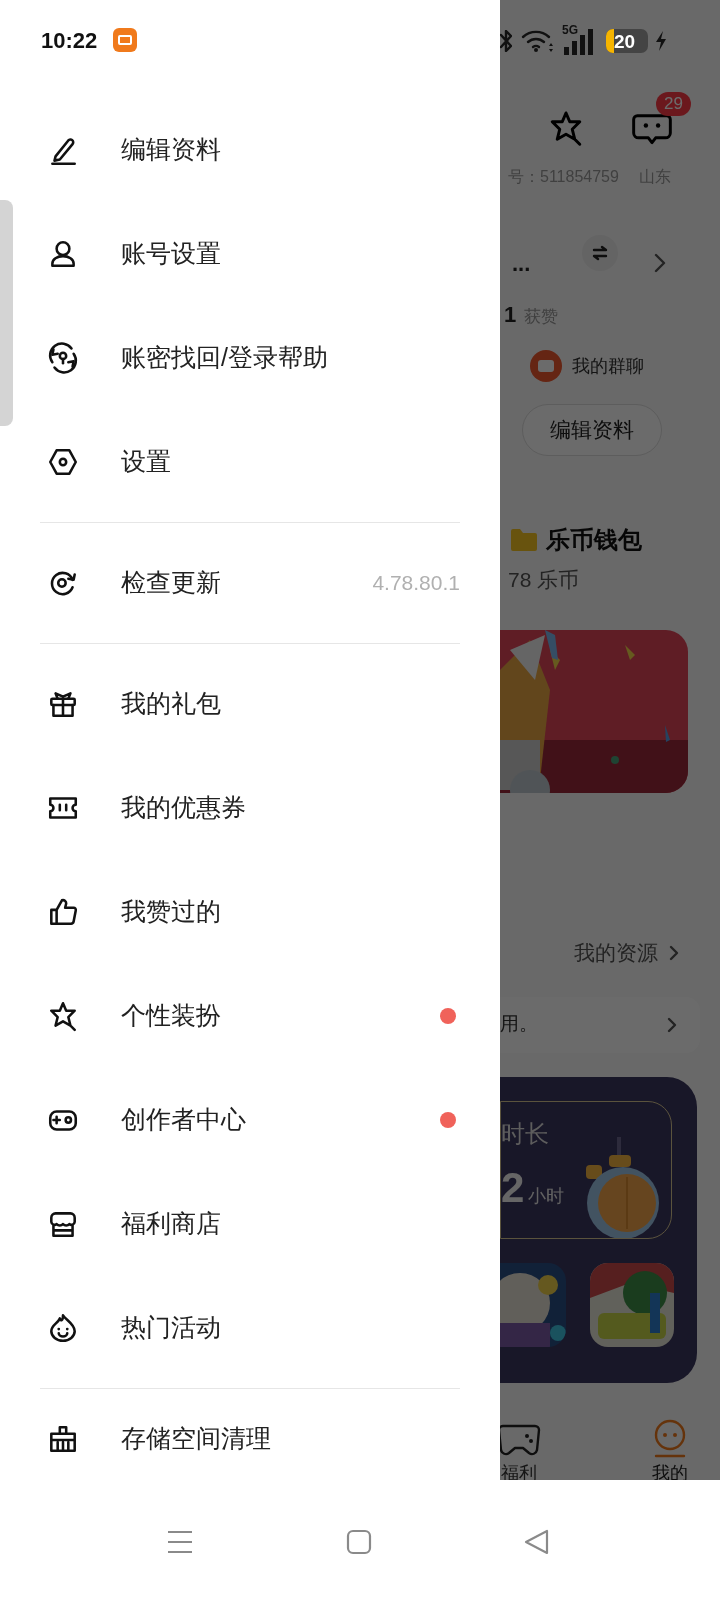 The image size is (720, 1604). Describe the element at coordinates (594, 540) in the screenshot. I see `wallet-title: 乐币钱包` at that location.